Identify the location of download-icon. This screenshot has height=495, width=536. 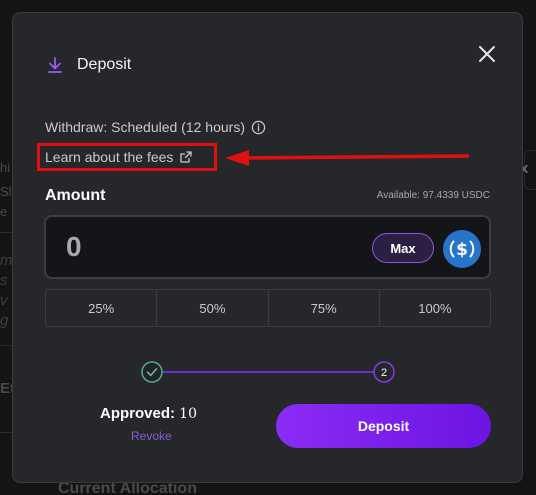
(55, 65).